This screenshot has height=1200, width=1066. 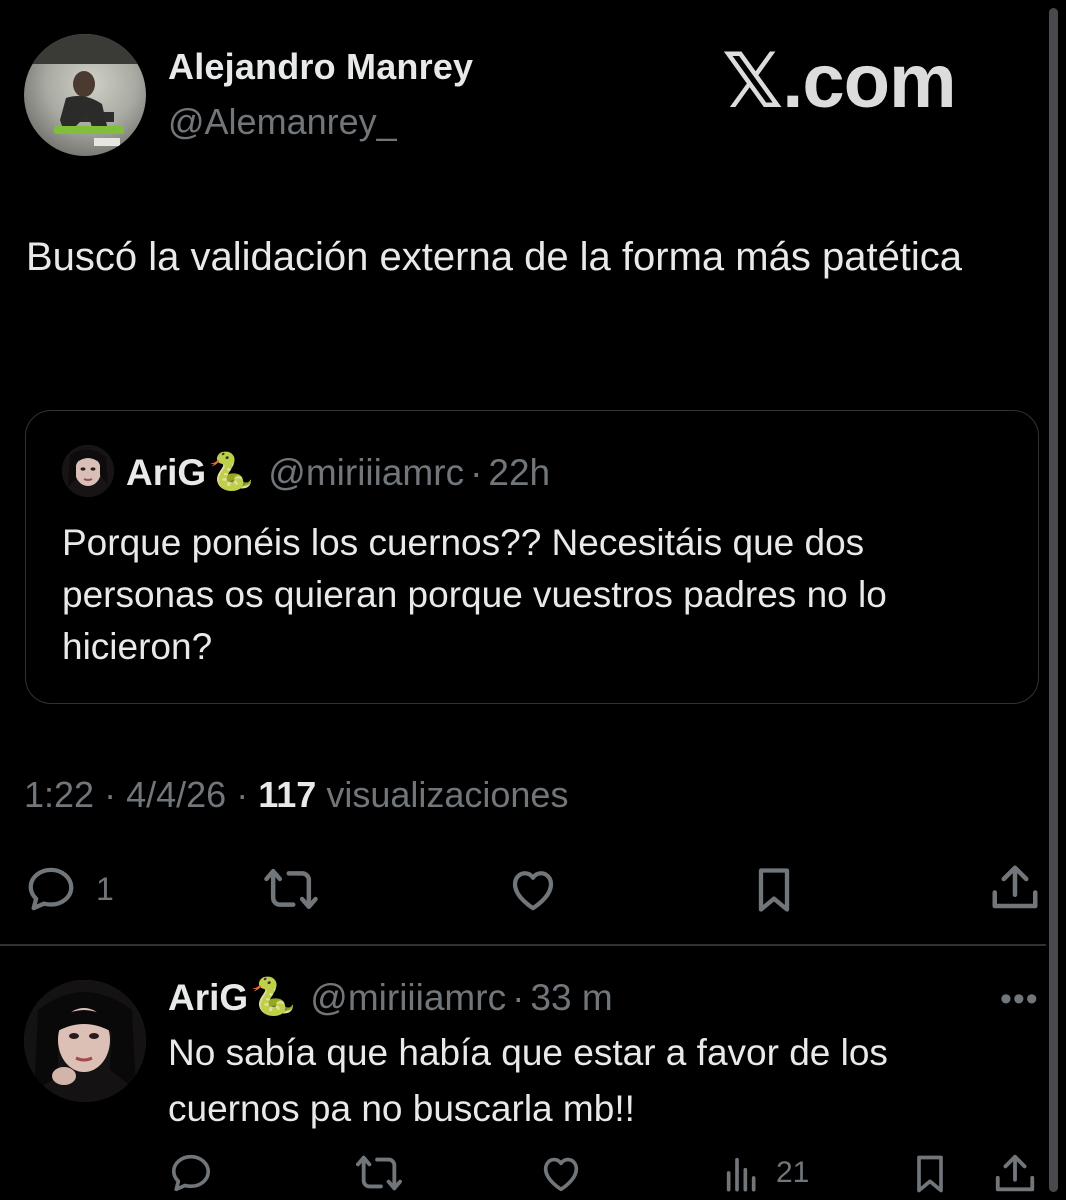 What do you see at coordinates (320, 67) in the screenshot?
I see `author-name: Alejandro Manrey` at bounding box center [320, 67].